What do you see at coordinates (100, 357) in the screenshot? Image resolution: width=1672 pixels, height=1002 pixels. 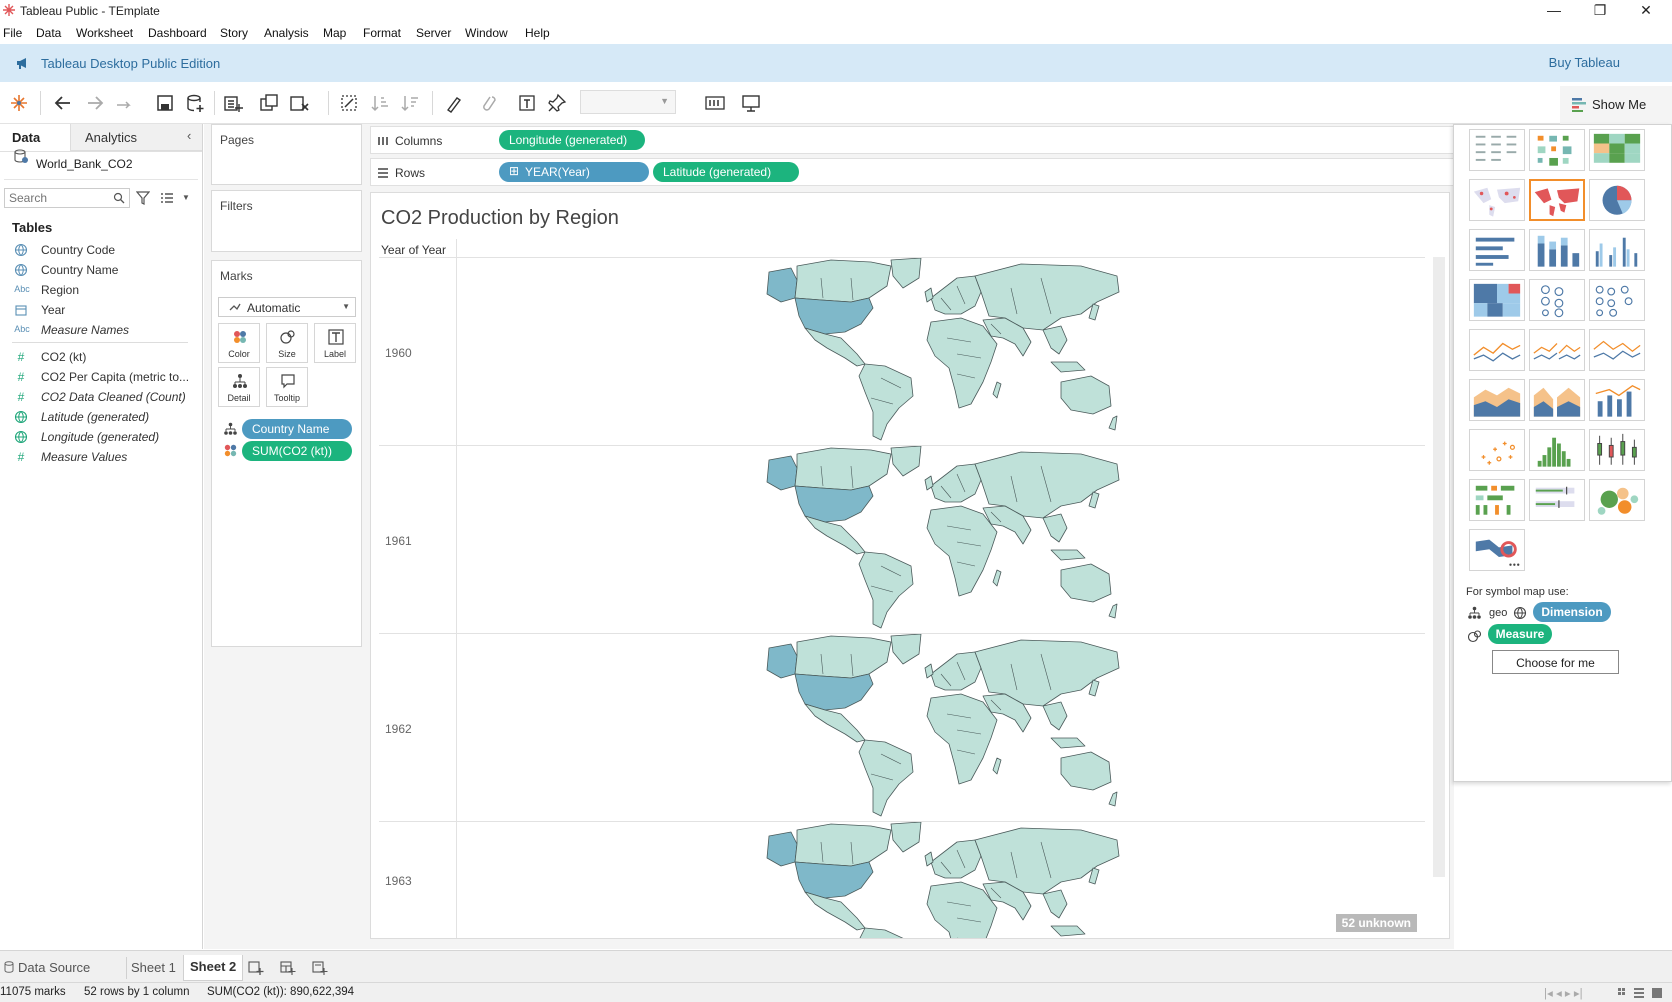 I see `field-co2-kt: # CO2 (kt)` at bounding box center [100, 357].